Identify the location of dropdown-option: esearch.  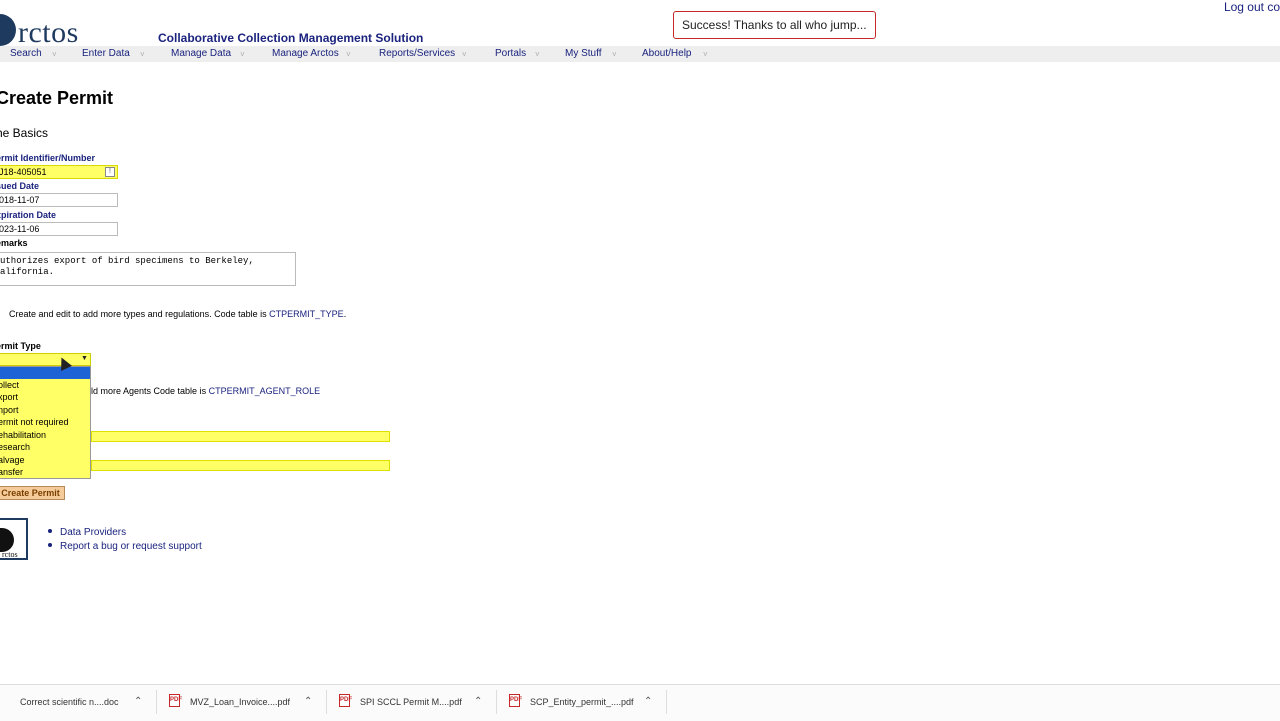
(46, 447).